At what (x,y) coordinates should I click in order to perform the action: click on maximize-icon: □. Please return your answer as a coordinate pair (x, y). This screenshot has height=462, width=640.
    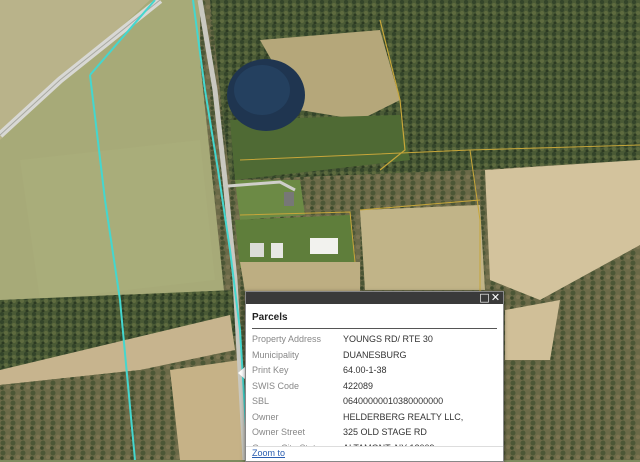
    Looking at the image, I should click on (484, 298).